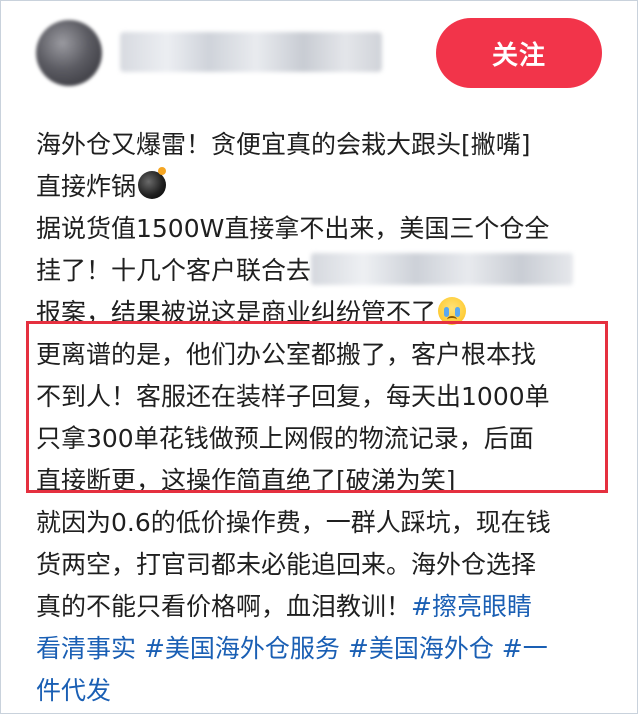  Describe the element at coordinates (86, 186) in the screenshot. I see `post-text: 直接炸锅` at that location.